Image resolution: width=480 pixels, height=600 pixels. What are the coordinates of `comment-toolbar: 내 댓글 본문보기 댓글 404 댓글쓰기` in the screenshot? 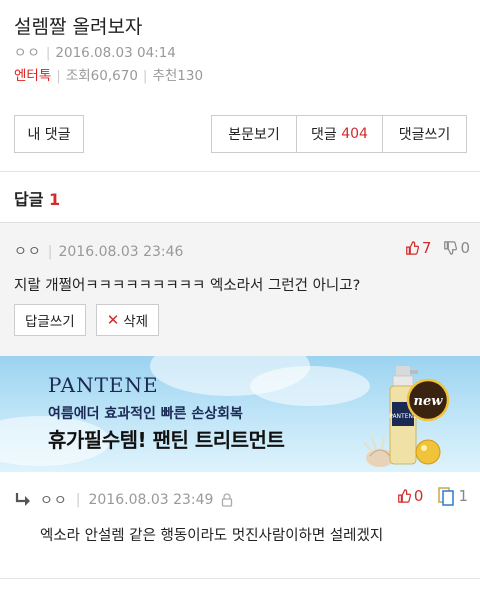 It's located at (240, 136).